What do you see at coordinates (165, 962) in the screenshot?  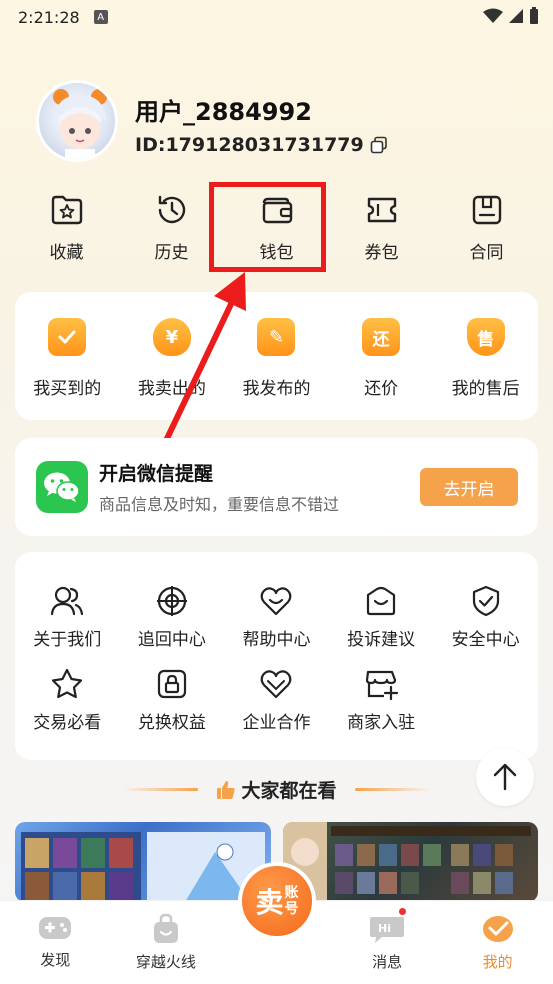 I see `tab-label: 穿越火线` at bounding box center [165, 962].